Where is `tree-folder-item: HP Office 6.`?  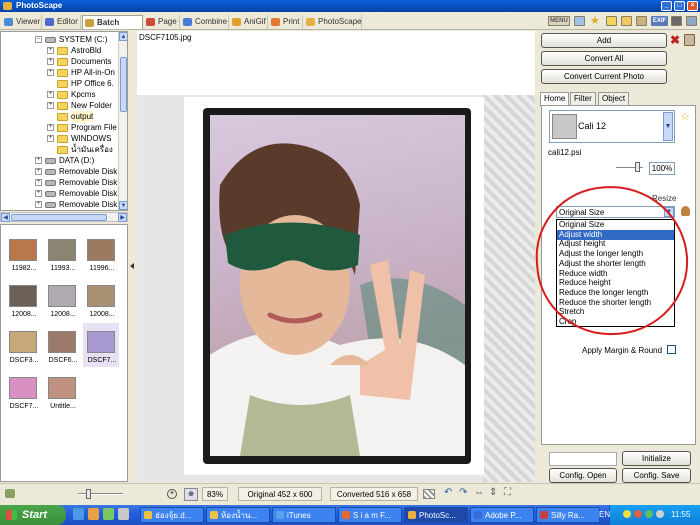 tree-folder-item: HP Office 6. is located at coordinates (82, 83).